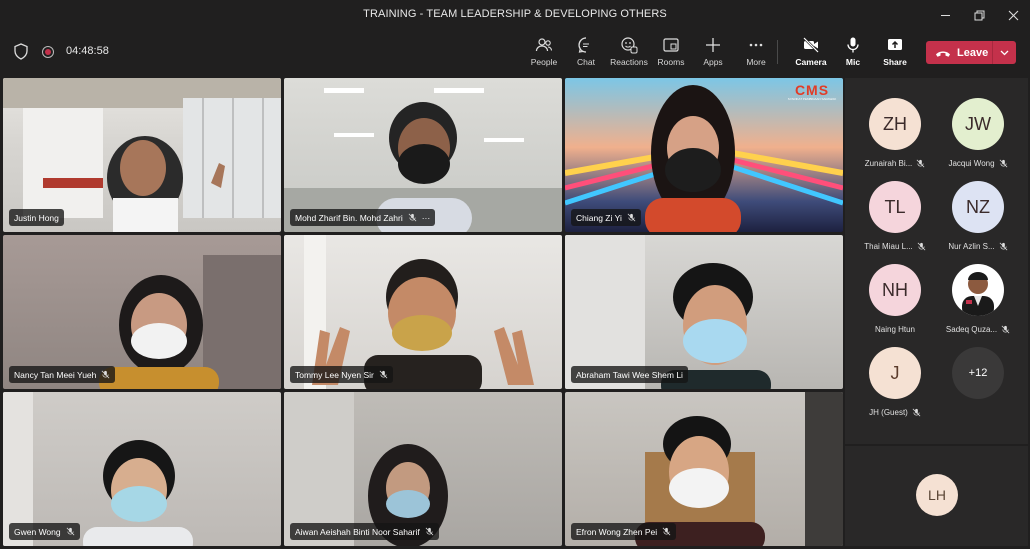  I want to click on share-label: Share, so click(895, 62).